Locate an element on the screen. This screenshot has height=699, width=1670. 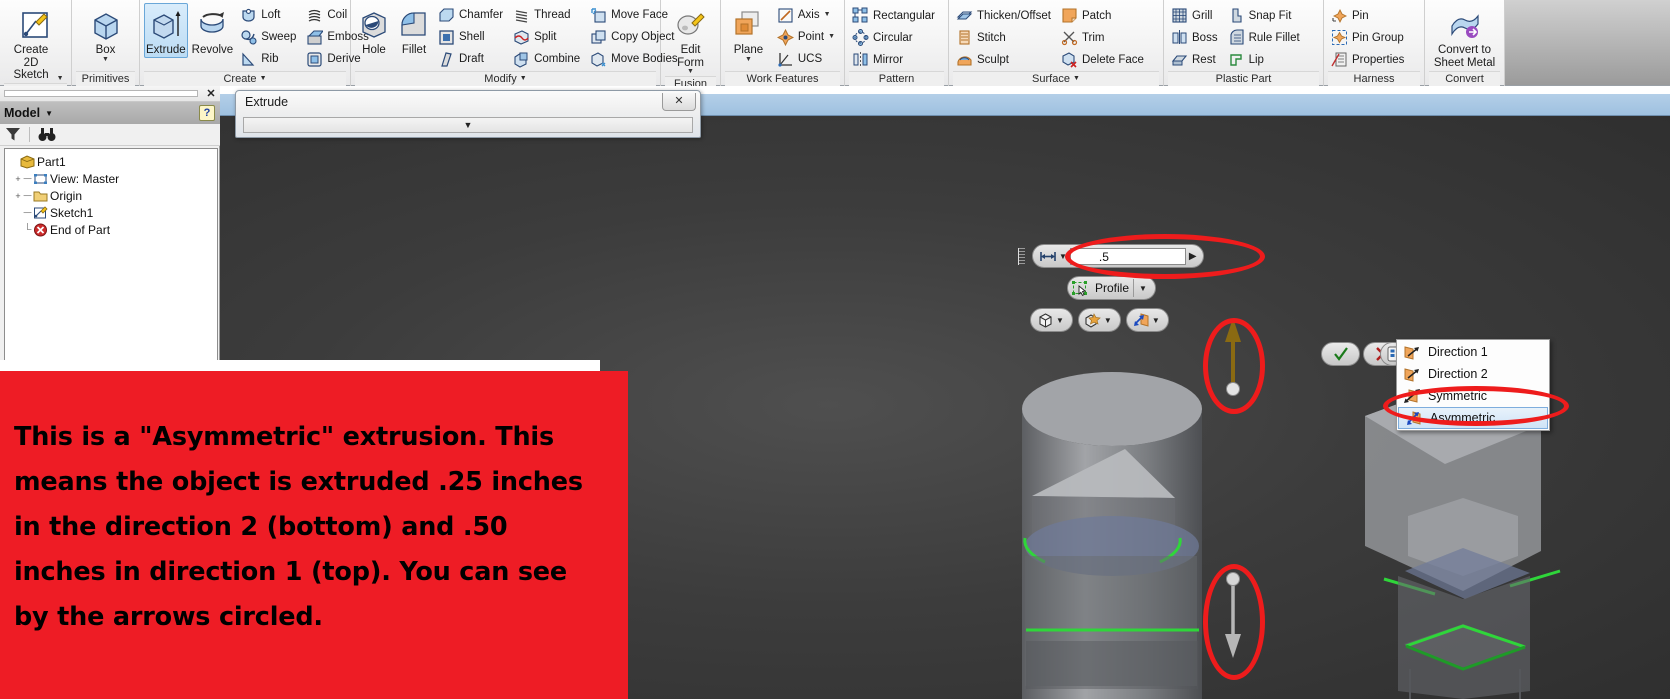
convert-to-sheet-metal-button: Convert to Sheet Metal is located at coordinates (1464, 36).